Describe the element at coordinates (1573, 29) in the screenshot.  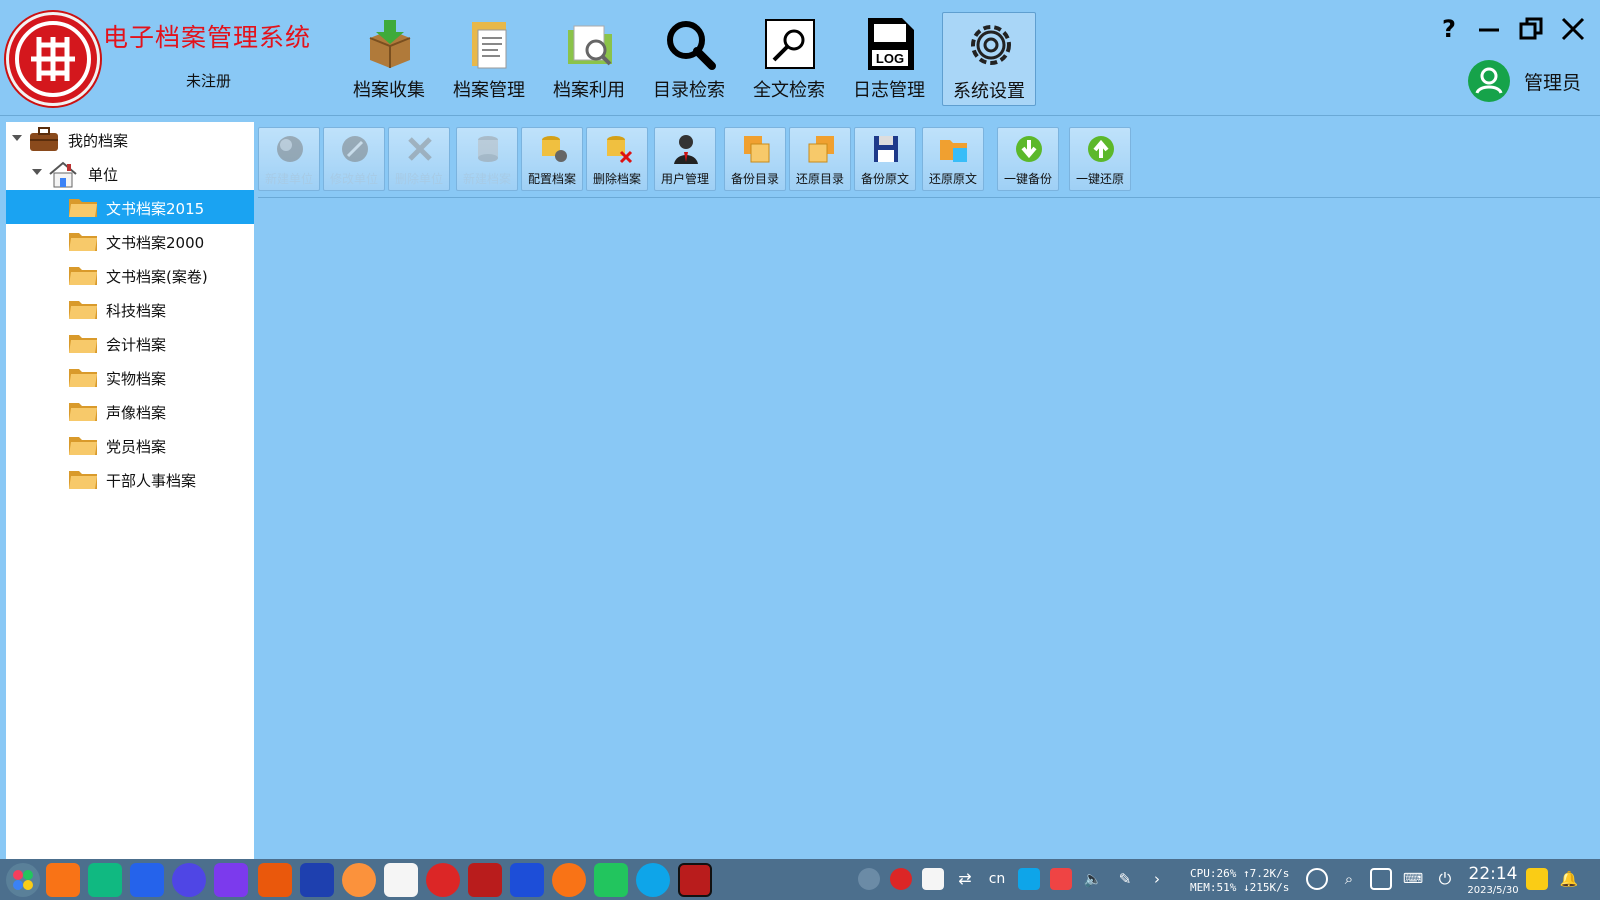
I see `close-icon` at that location.